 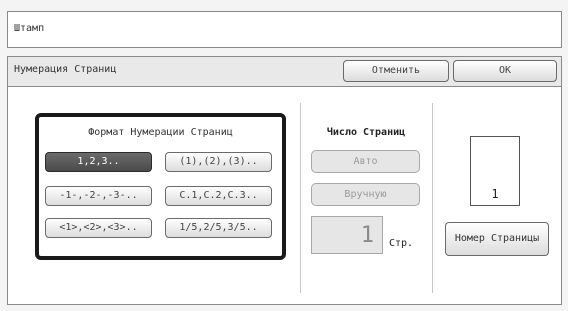 I want to click on page-count-field: 1, so click(x=347, y=235).